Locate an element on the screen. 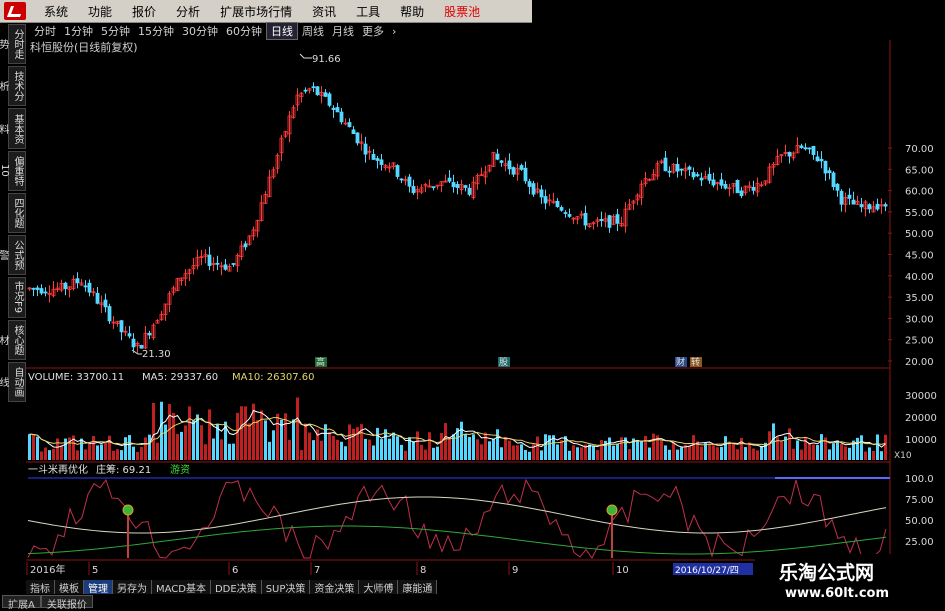  indicator-axis-label: 25.00 is located at coordinates (919, 542).